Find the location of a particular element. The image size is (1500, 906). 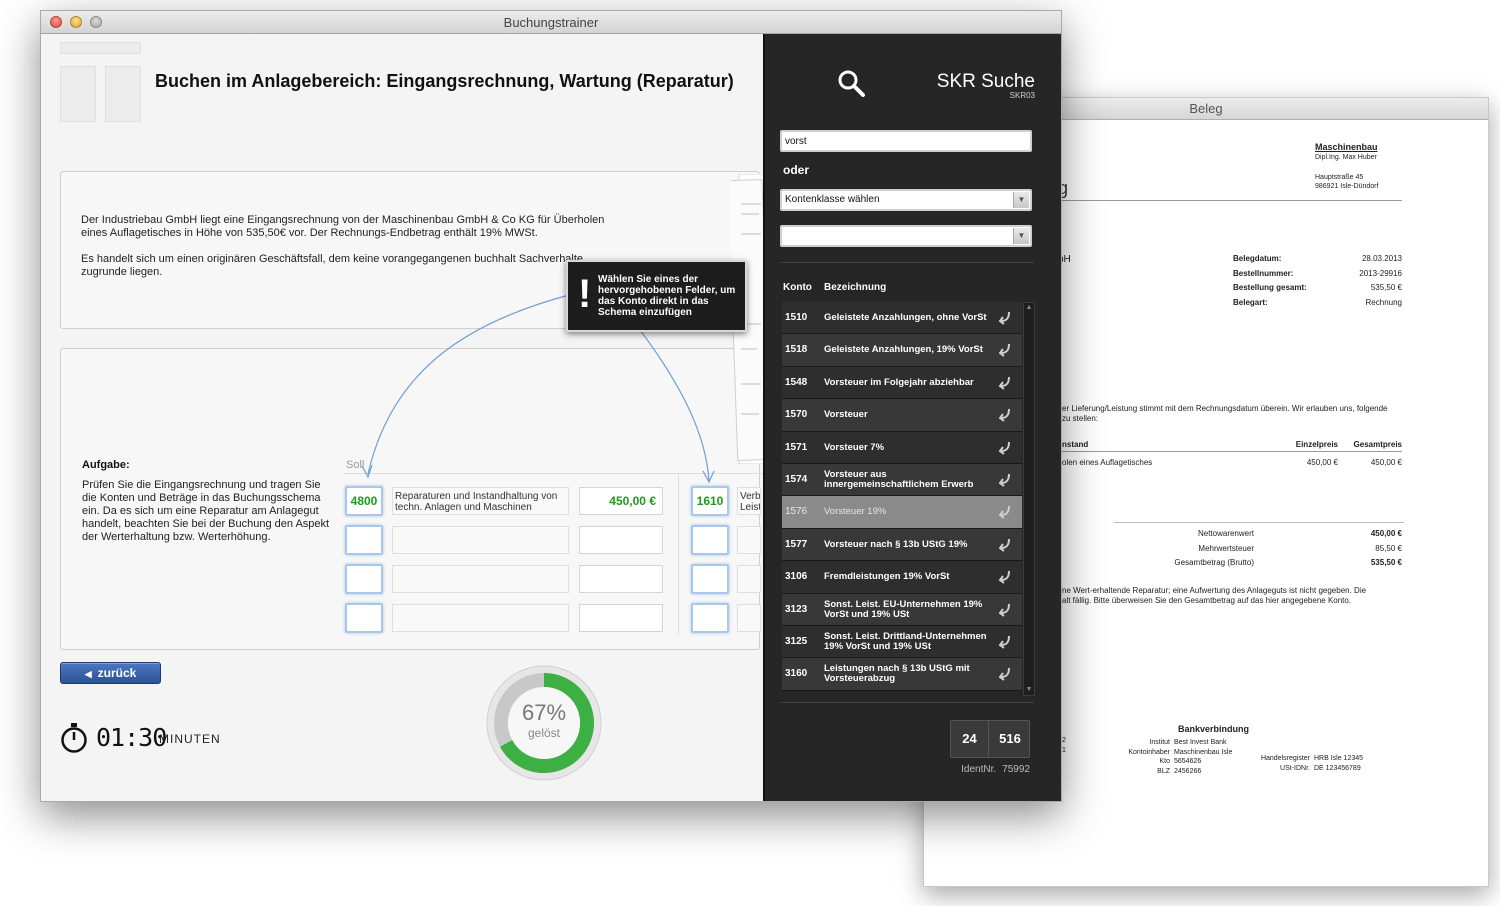

account-row: 1576 Vorsteuer 19% is located at coordinates (902, 512).